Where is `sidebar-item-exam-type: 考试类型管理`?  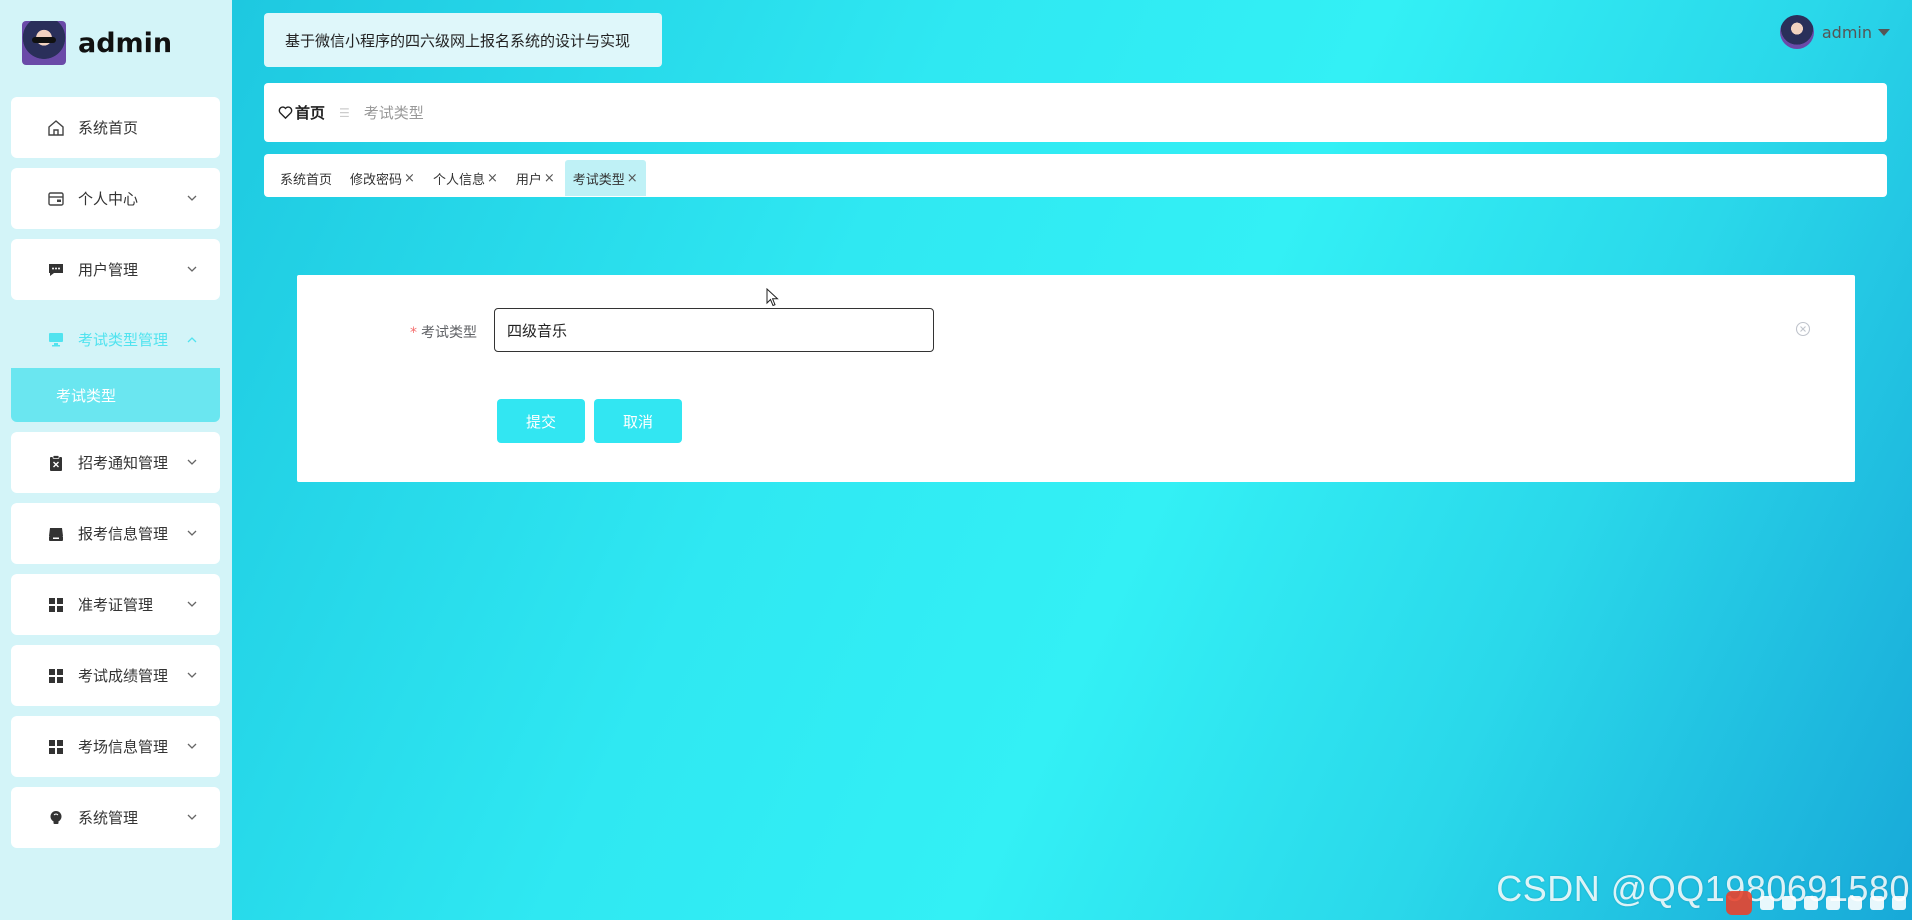 sidebar-item-exam-type: 考试类型管理 is located at coordinates (115, 339).